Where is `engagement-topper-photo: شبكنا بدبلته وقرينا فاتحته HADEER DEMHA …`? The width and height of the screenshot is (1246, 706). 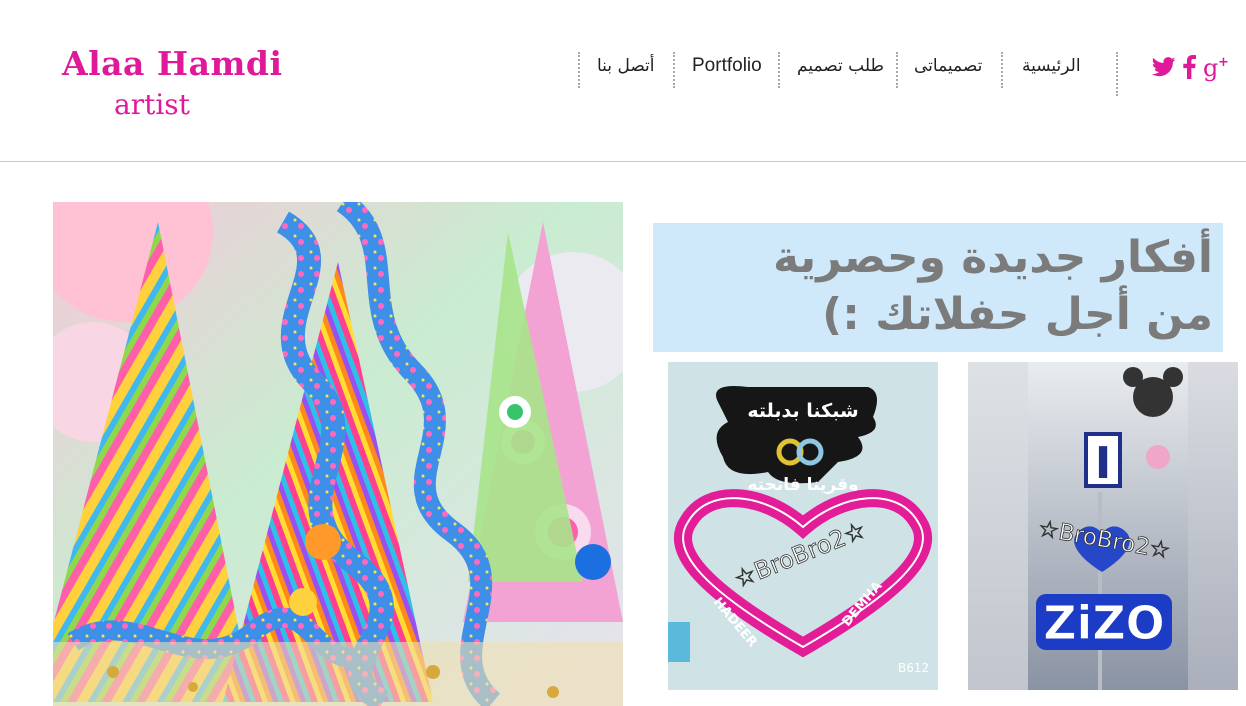
engagement-topper-photo: شبكنا بدبلته وقرينا فاتحته HADEER DEMHA … is located at coordinates (803, 526).